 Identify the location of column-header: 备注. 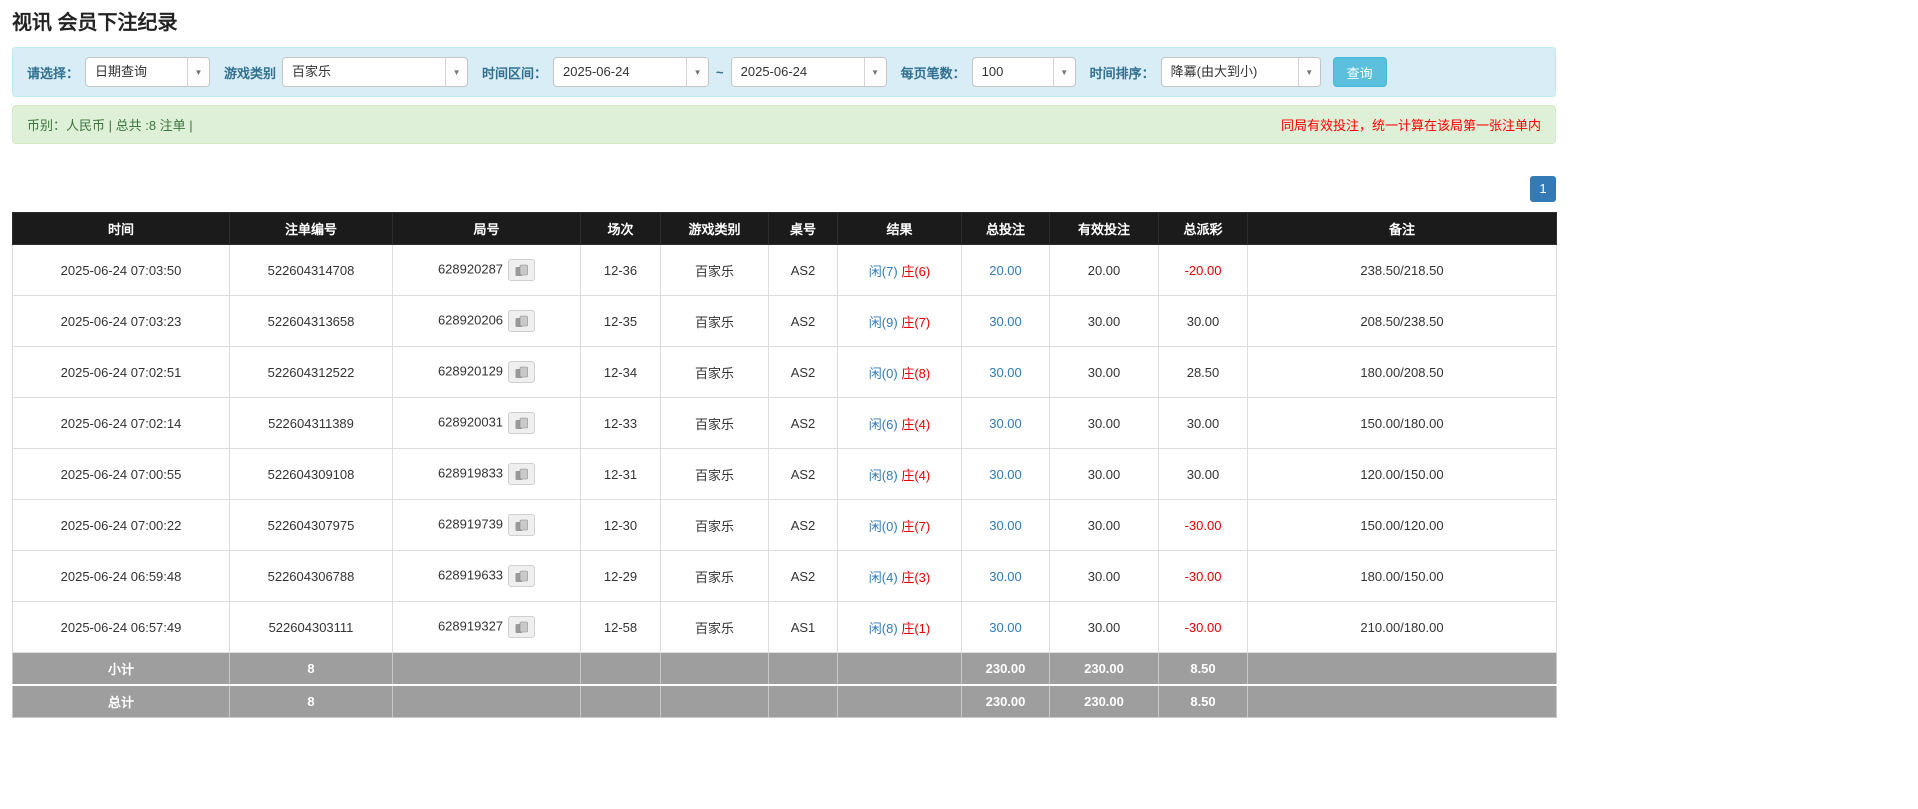
(1402, 228).